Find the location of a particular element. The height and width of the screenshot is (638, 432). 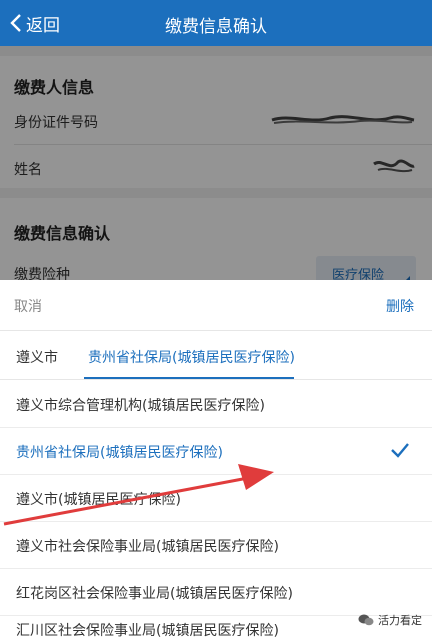

option-item: 红花岗区社会保险事业局(城镇居民医疗保险) is located at coordinates (216, 592).